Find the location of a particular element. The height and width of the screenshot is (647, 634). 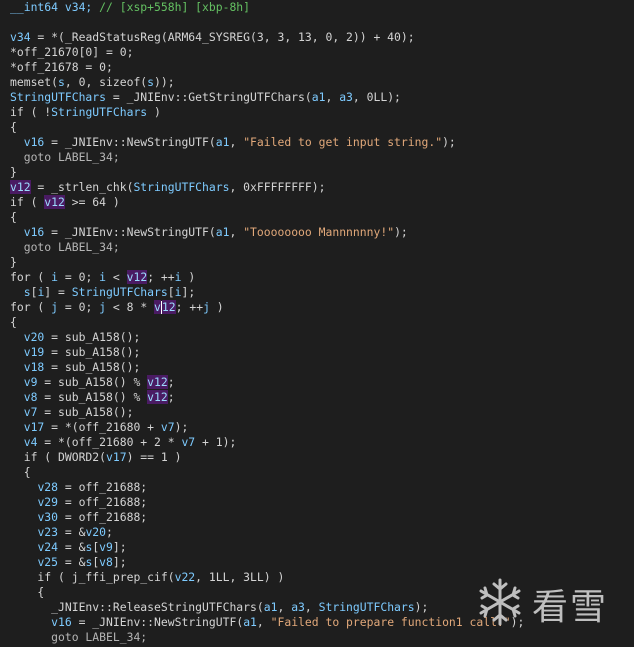

code-line: v23 = &v20; is located at coordinates (61, 532).